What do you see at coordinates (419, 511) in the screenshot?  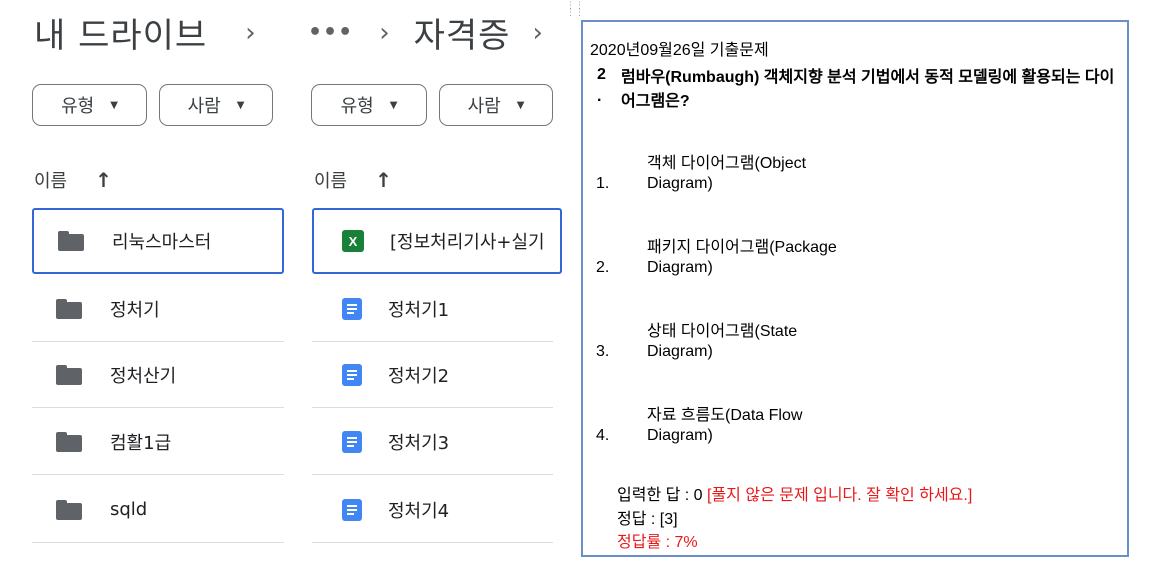 I see `file-name: 정처기4` at bounding box center [419, 511].